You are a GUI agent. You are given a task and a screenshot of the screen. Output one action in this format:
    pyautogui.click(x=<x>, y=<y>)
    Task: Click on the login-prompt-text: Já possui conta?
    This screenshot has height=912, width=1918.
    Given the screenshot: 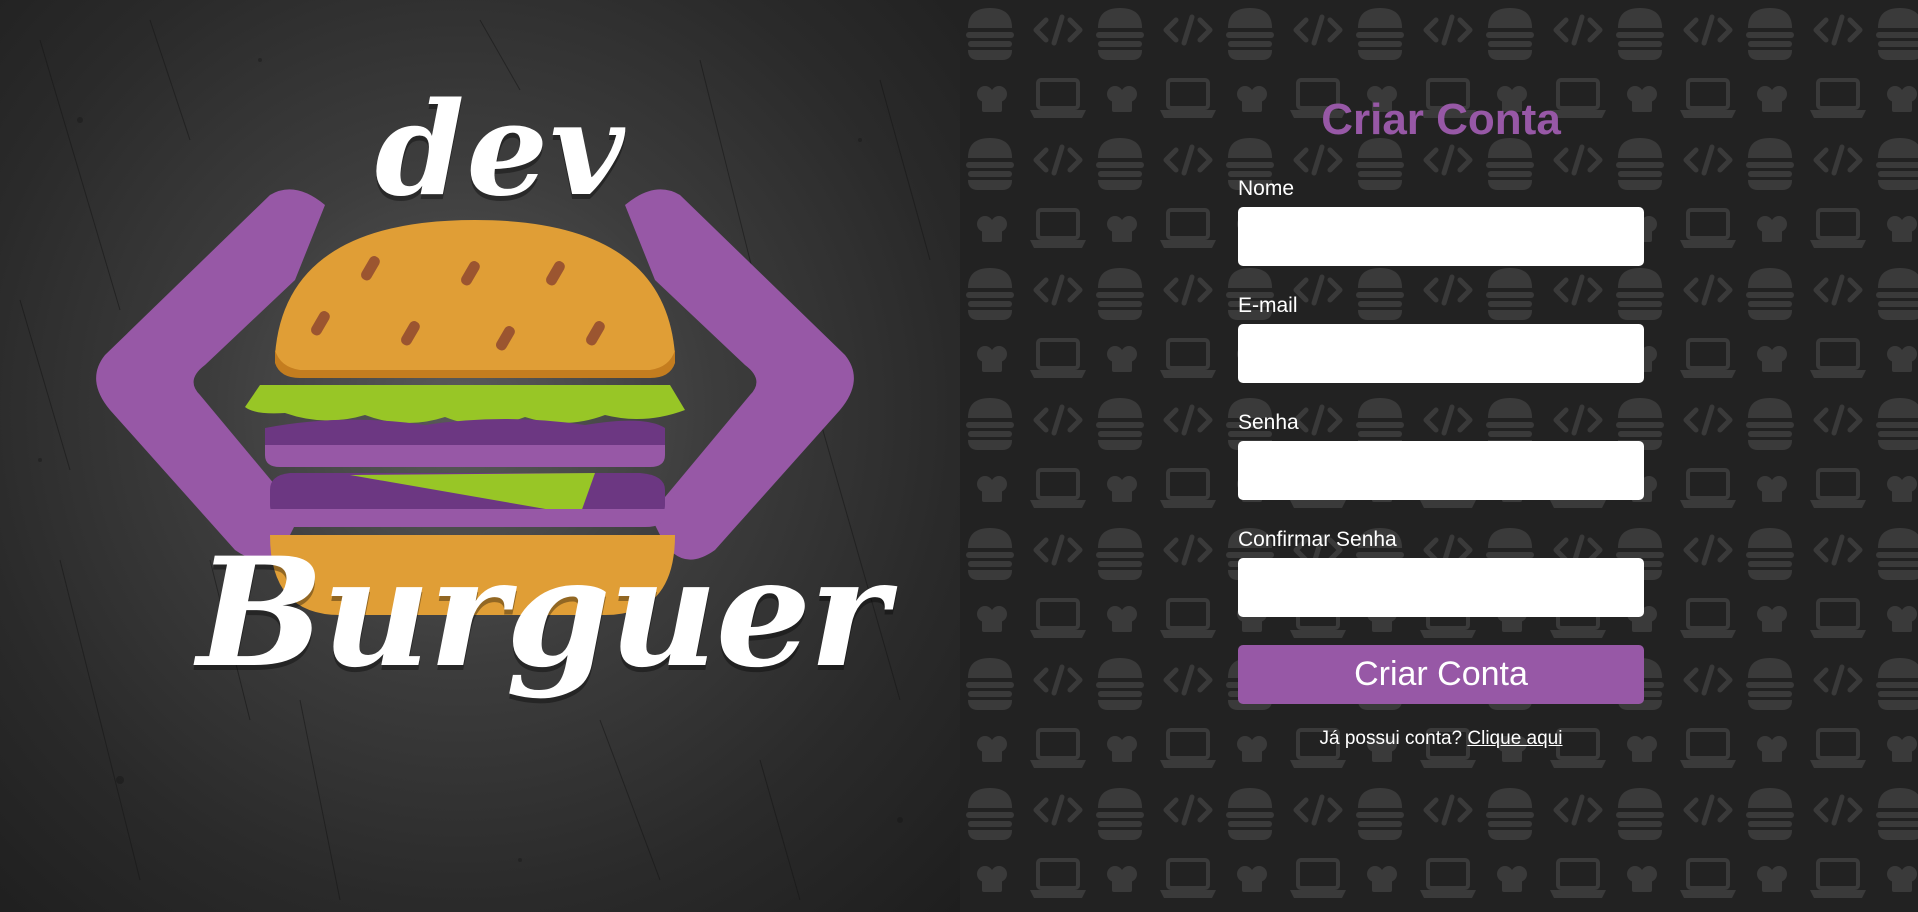 What is the action you would take?
    pyautogui.click(x=1391, y=738)
    